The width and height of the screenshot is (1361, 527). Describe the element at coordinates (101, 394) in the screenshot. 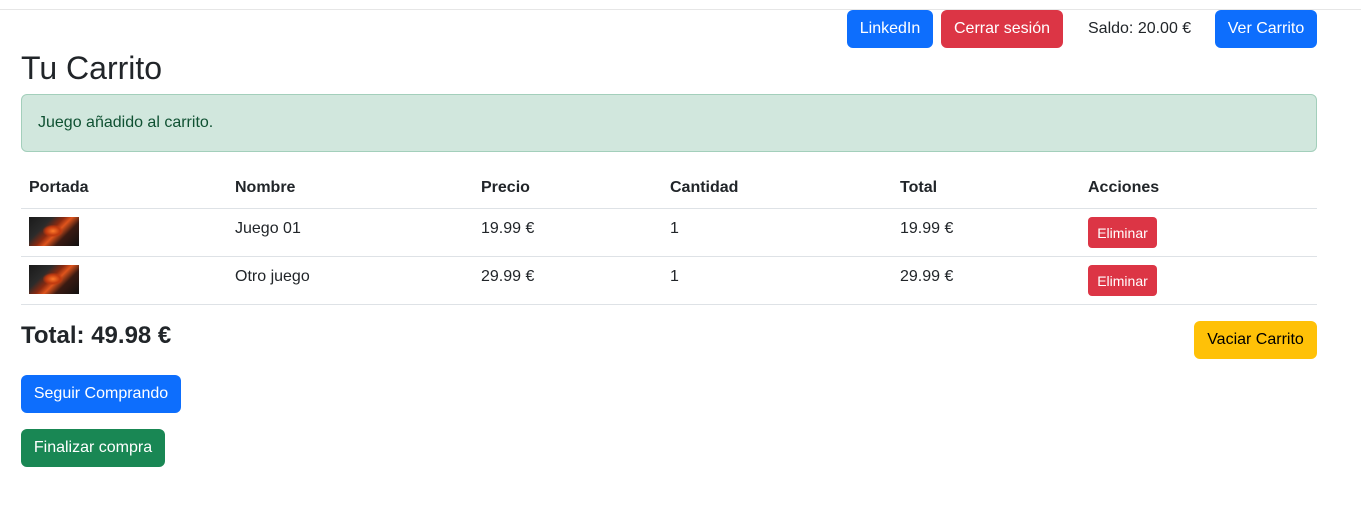

I see `continue-shopping-button: Seguir Comprando` at that location.